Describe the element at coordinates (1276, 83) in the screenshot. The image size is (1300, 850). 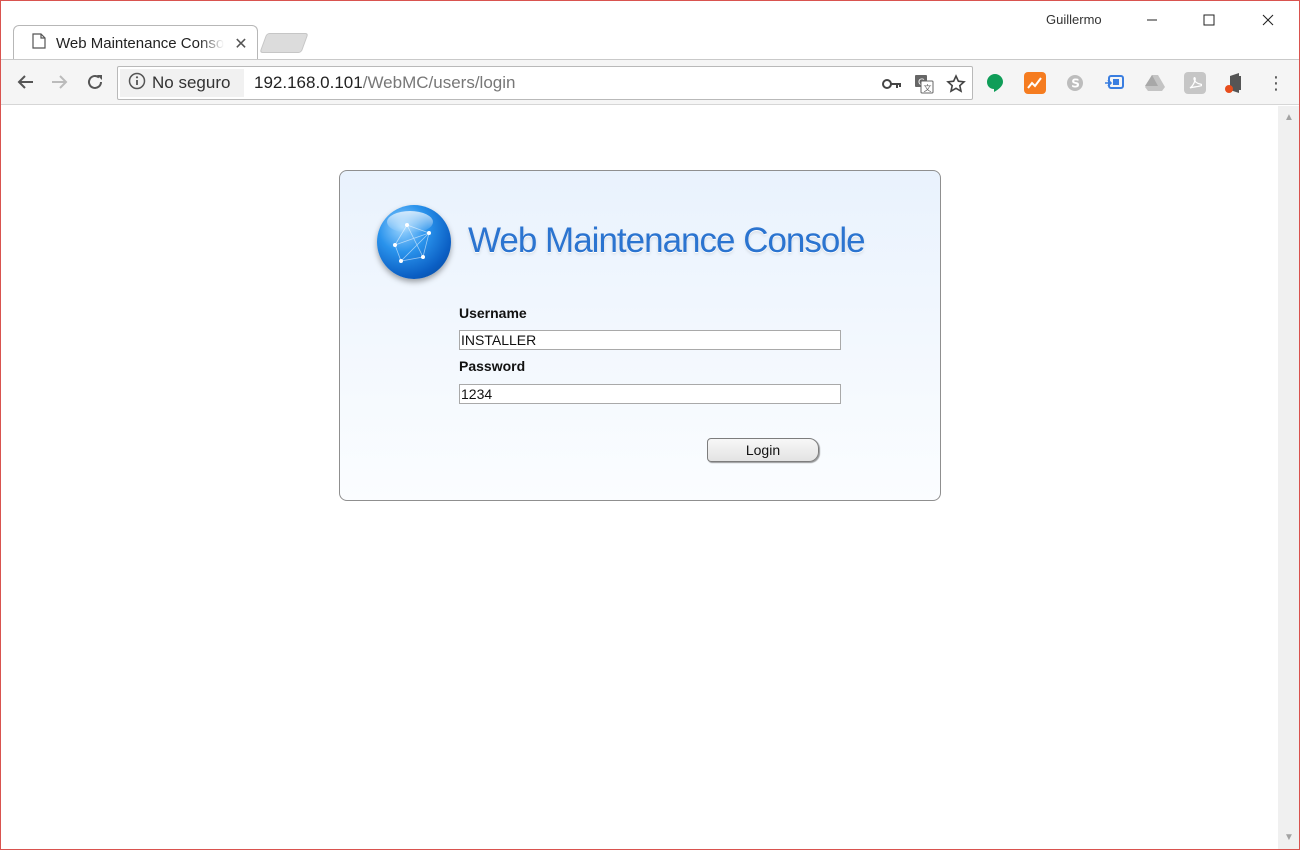
I see `menu-dots-icon: ⋮` at that location.